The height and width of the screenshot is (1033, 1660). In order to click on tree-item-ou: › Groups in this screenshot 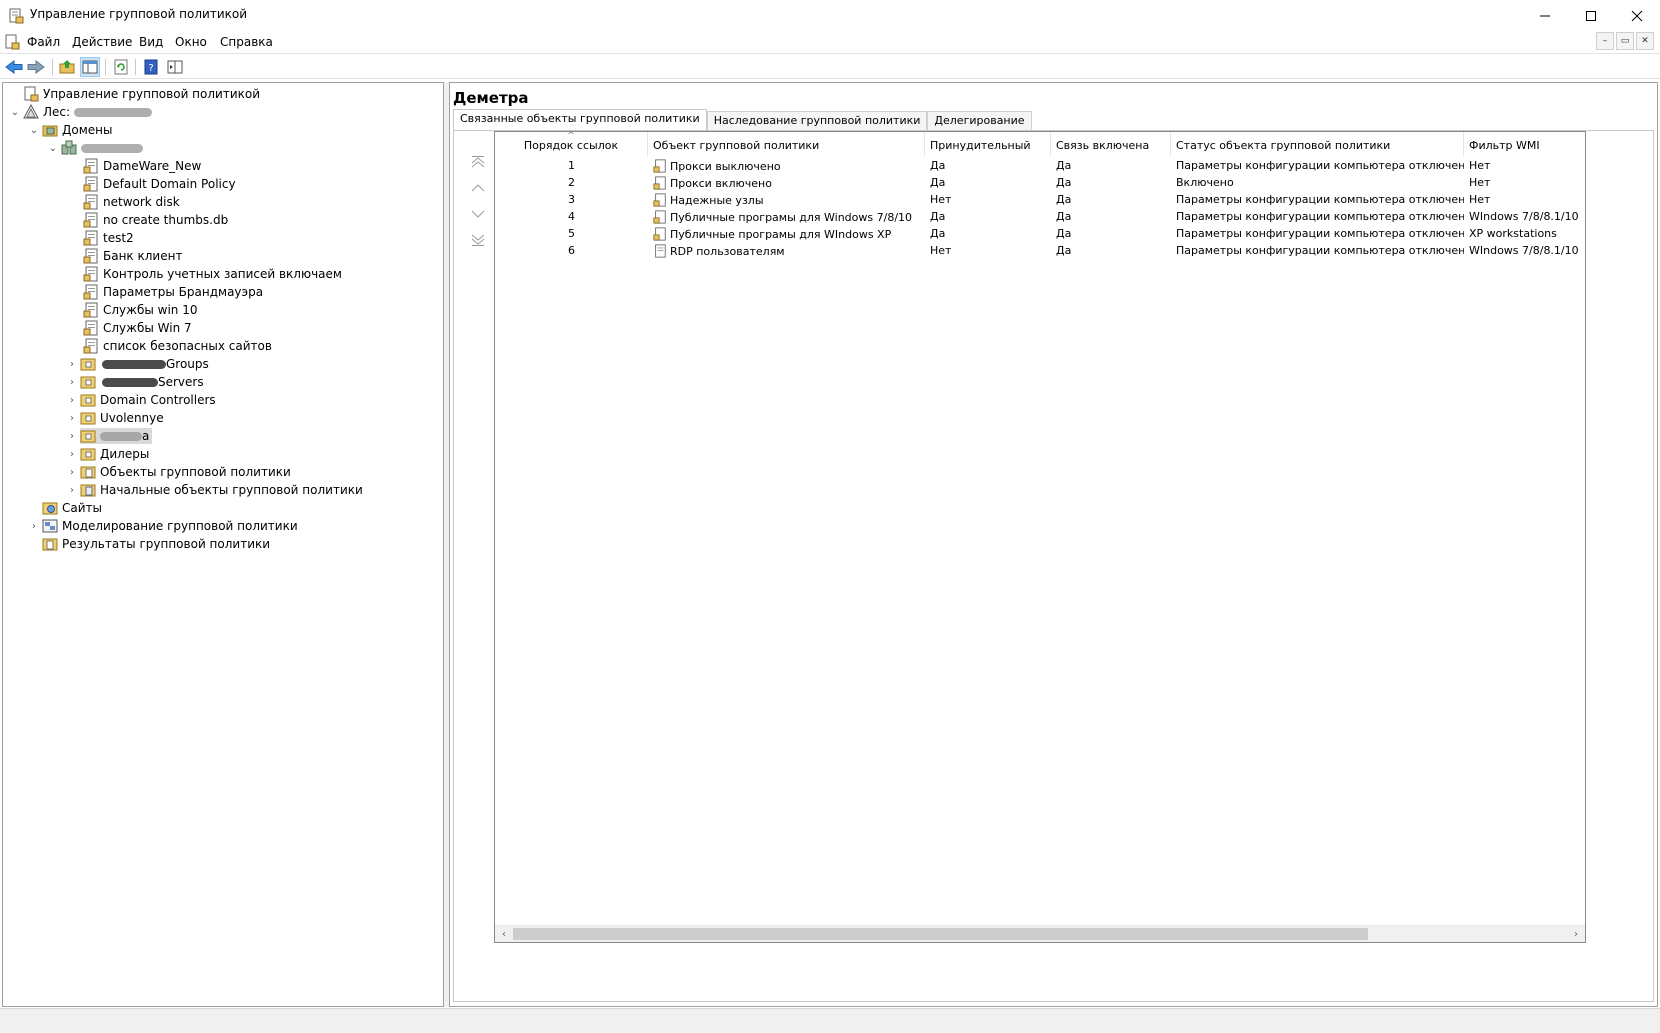, I will do `click(136, 364)`.